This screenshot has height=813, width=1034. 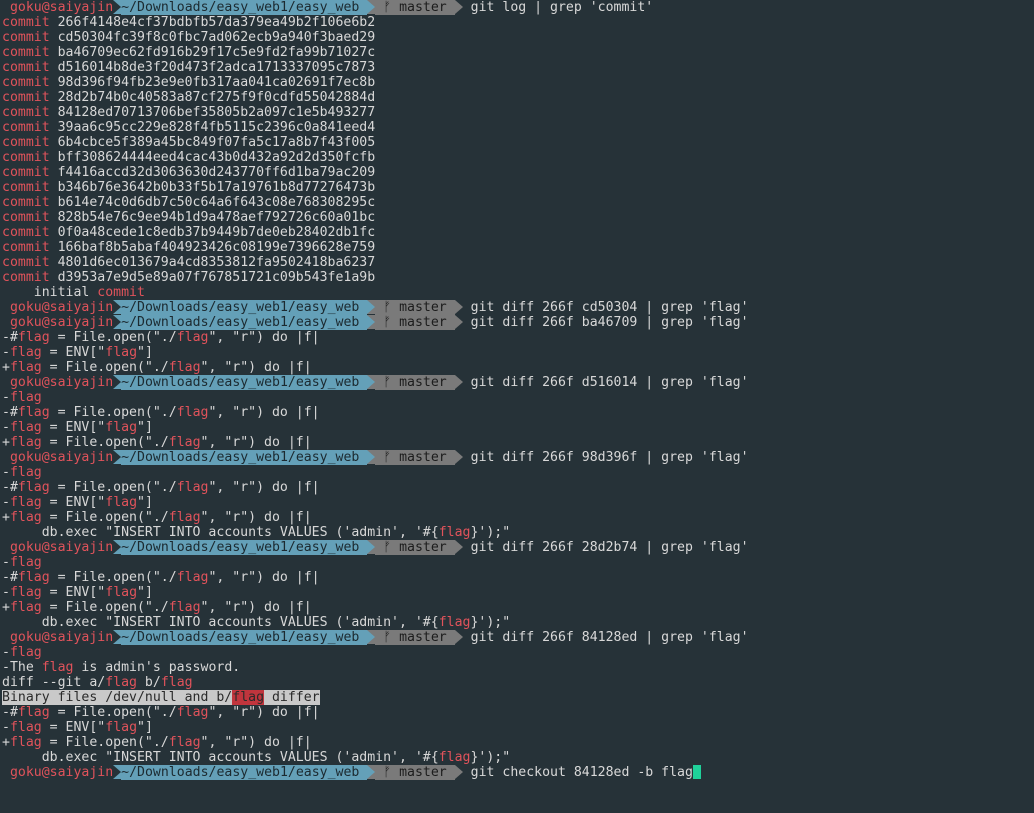 What do you see at coordinates (518, 562) in the screenshot?
I see `diff-line: -flag` at bounding box center [518, 562].